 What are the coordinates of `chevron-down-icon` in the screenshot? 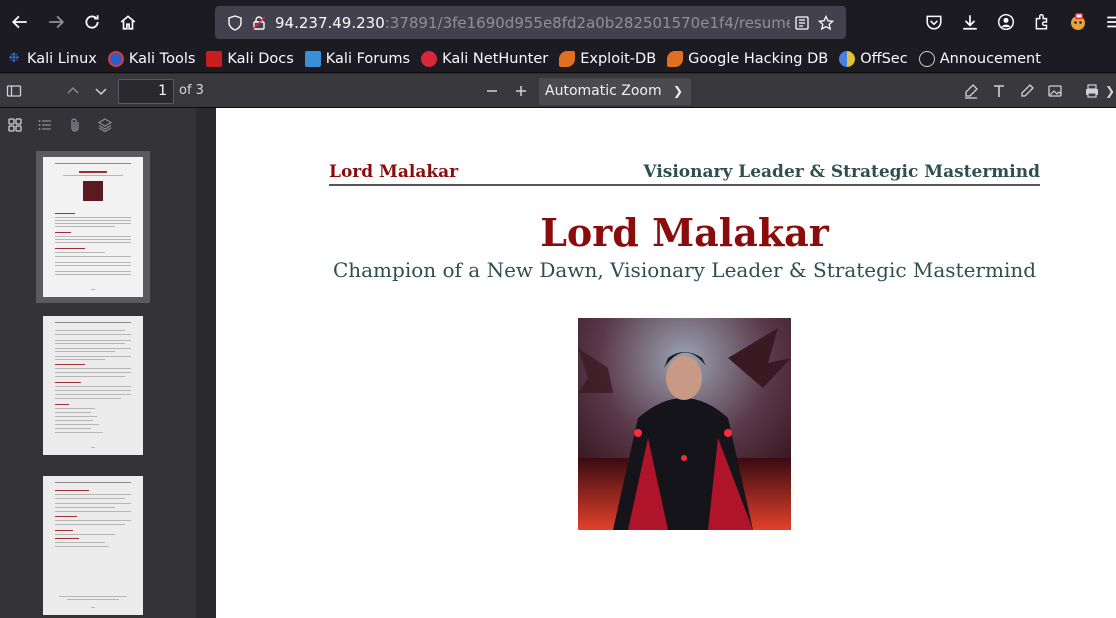 It's located at (101, 92).